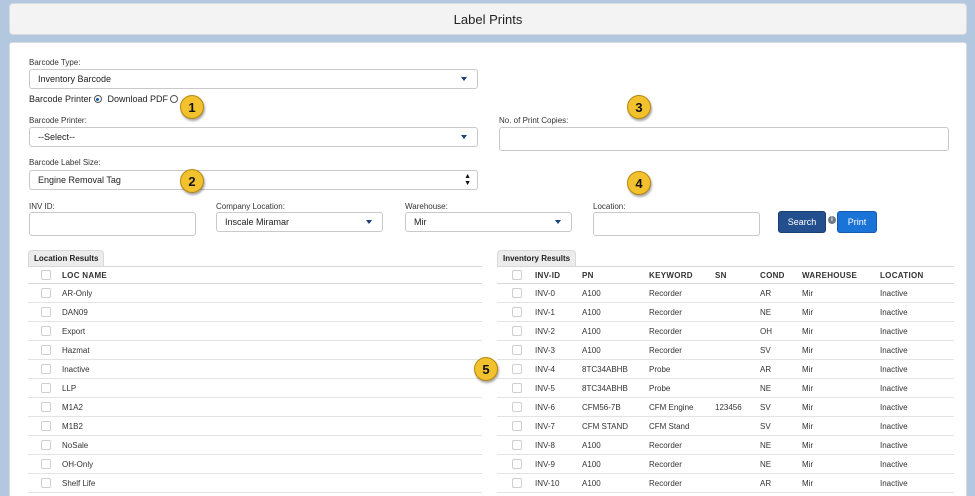 This screenshot has height=496, width=975. What do you see at coordinates (255, 445) in the screenshot?
I see `table-row: NoSale` at bounding box center [255, 445].